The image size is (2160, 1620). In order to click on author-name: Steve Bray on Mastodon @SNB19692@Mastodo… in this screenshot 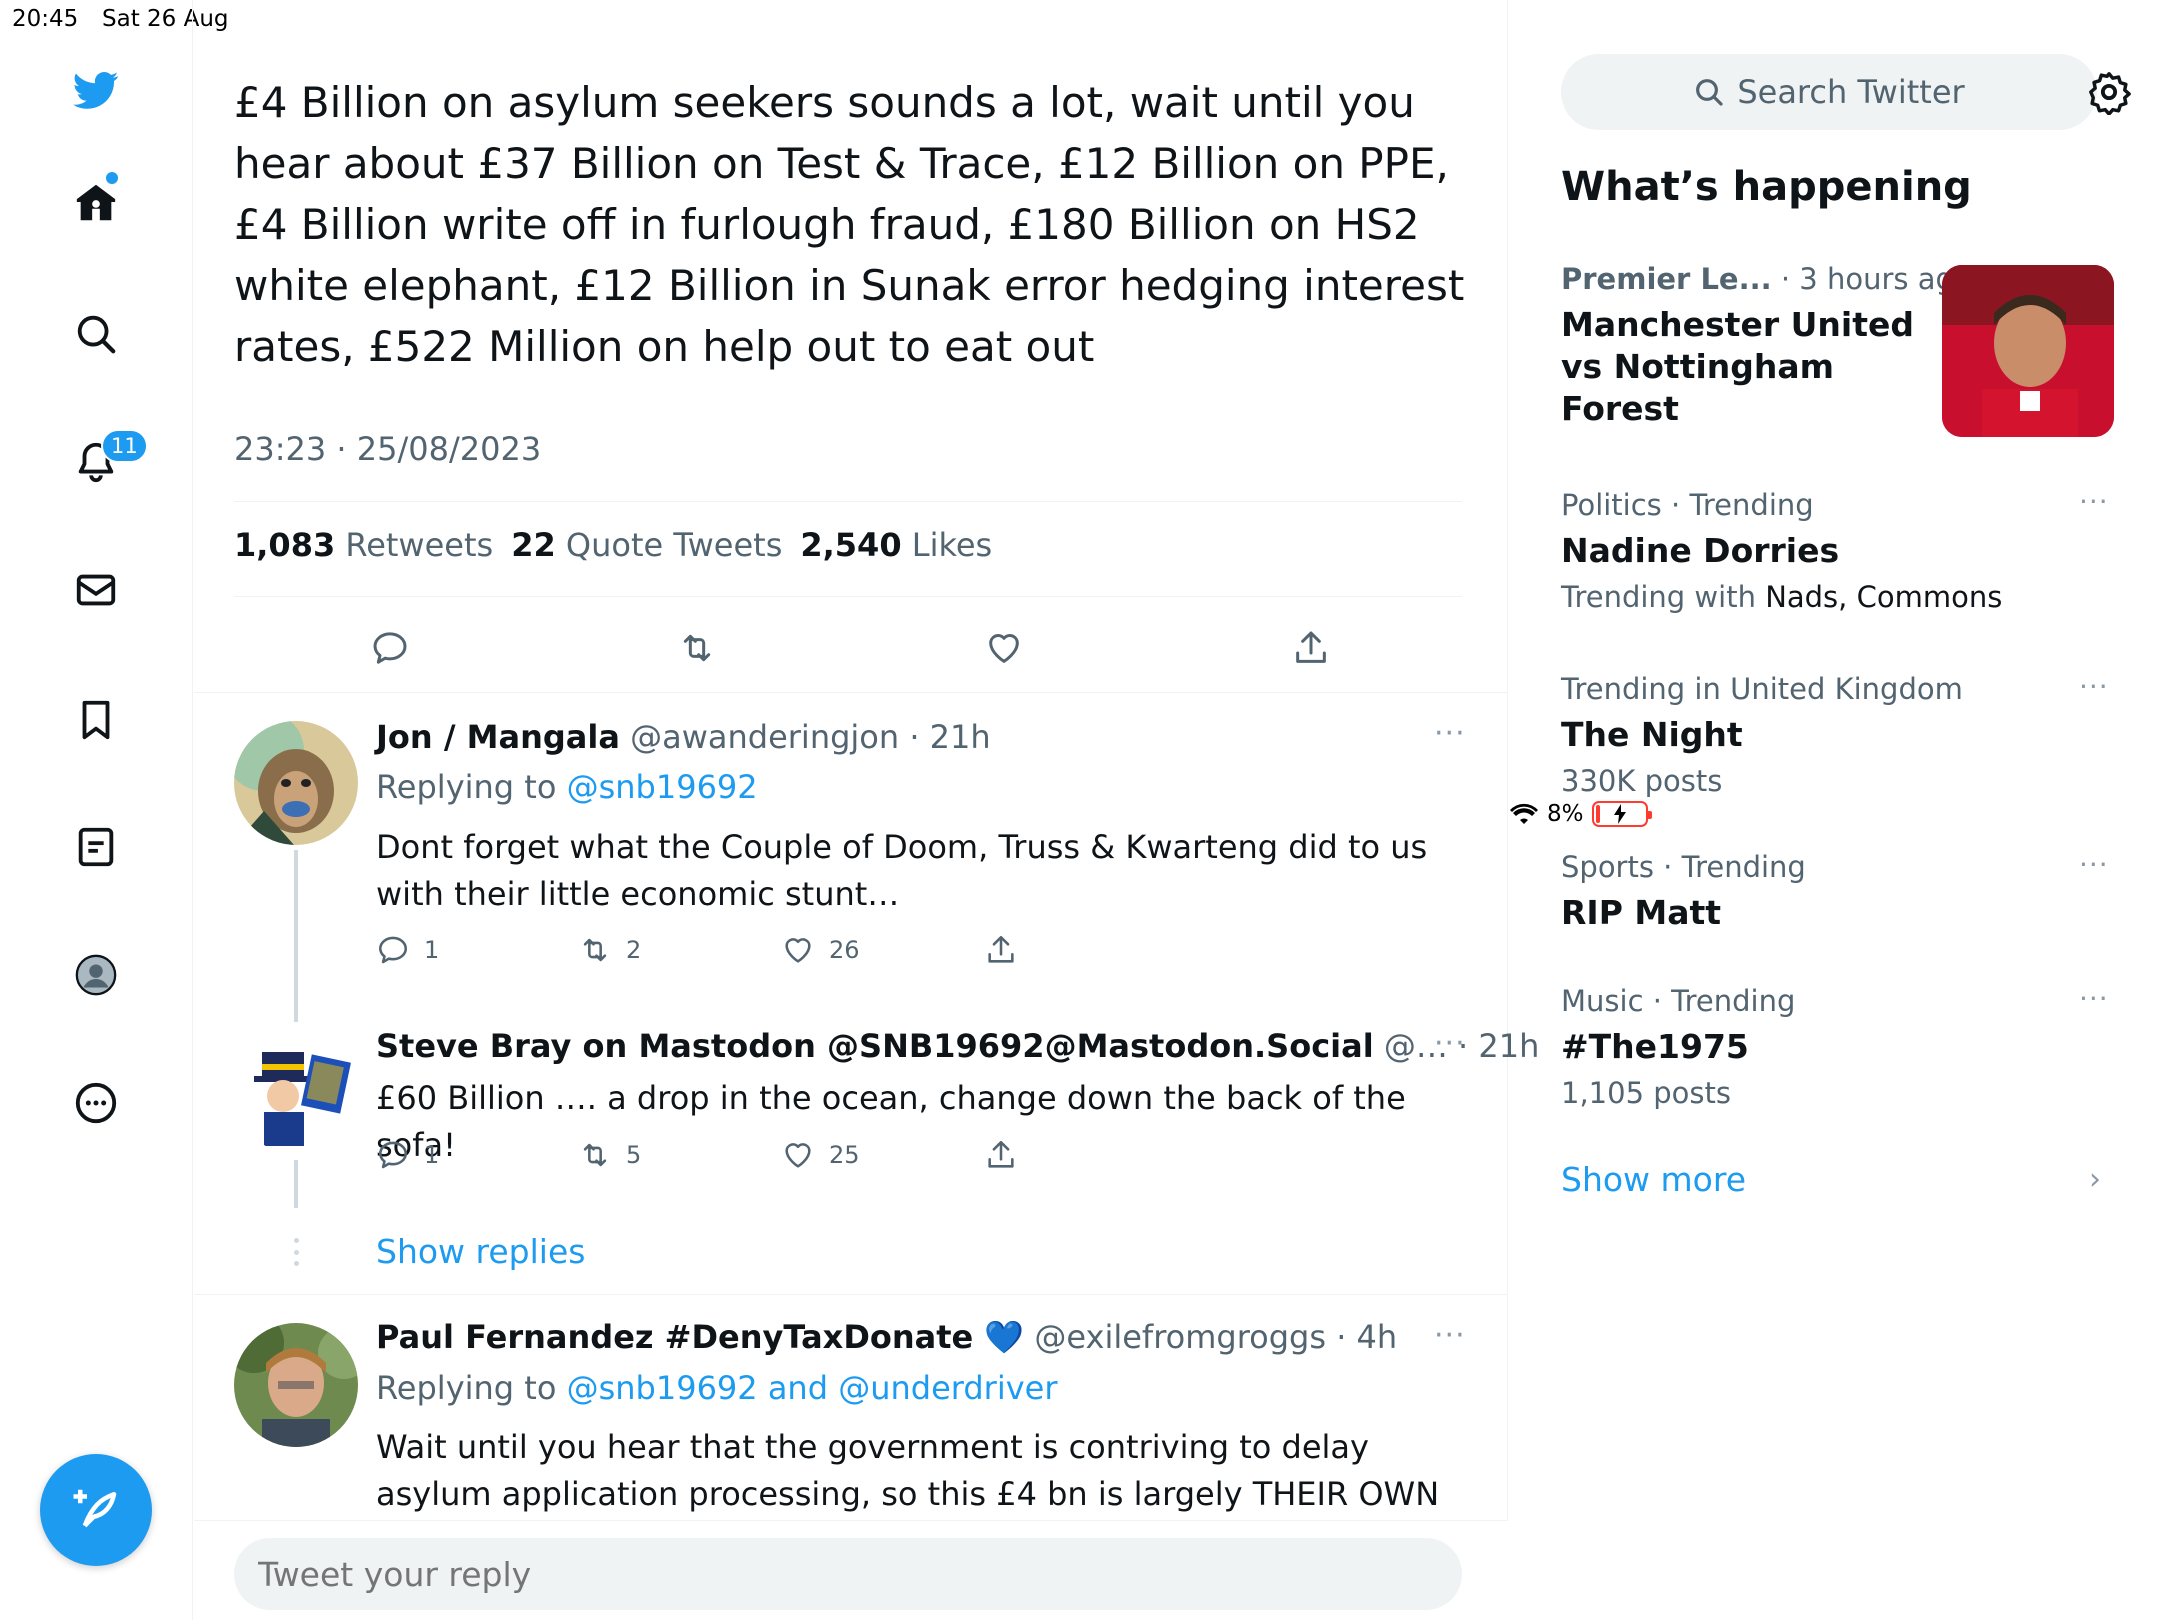, I will do `click(875, 1046)`.